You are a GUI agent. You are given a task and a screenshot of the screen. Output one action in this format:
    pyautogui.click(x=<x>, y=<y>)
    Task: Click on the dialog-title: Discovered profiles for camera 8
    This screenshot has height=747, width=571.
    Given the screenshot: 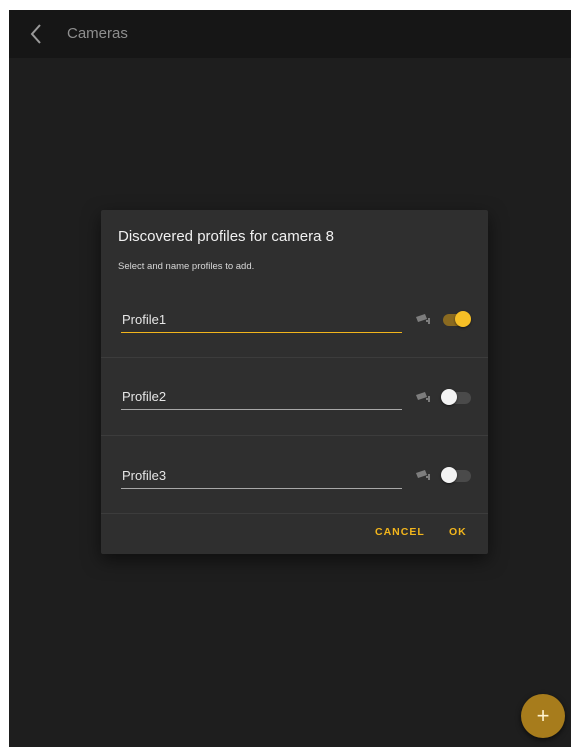 What is the action you would take?
    pyautogui.click(x=226, y=236)
    